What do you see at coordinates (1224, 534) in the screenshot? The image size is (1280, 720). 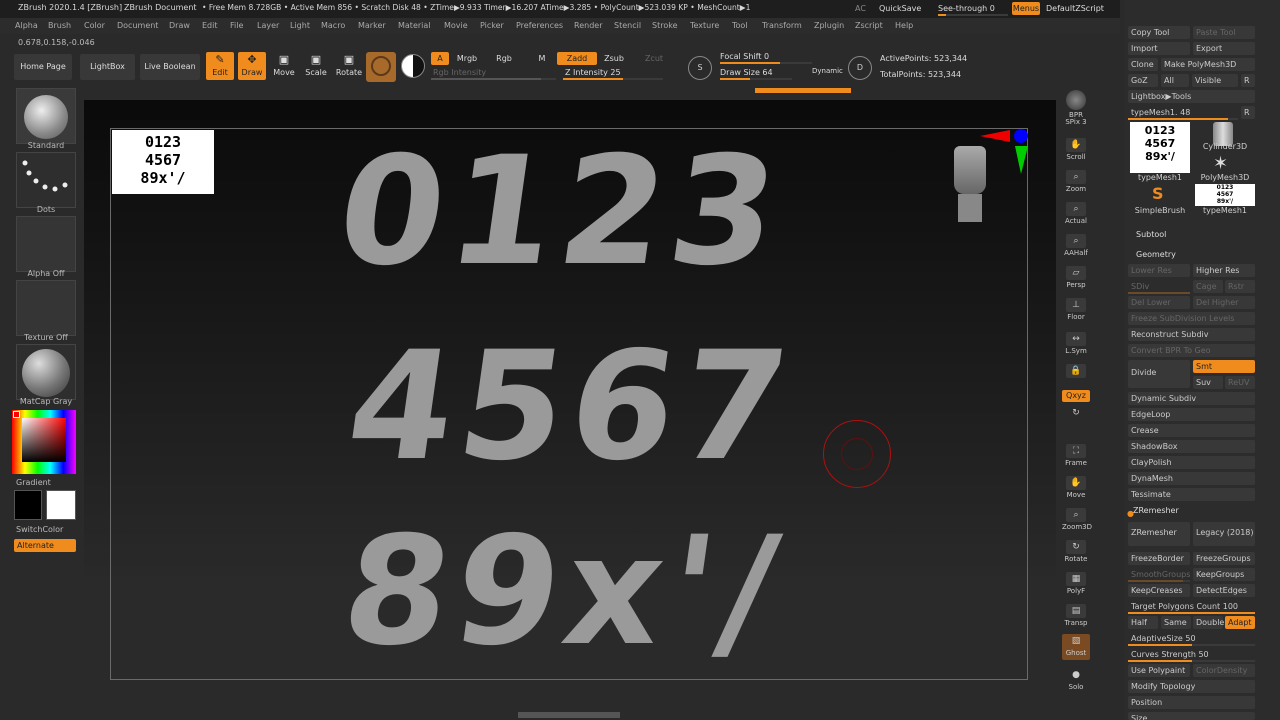 I see `legacy-button: Legacy (2018)` at bounding box center [1224, 534].